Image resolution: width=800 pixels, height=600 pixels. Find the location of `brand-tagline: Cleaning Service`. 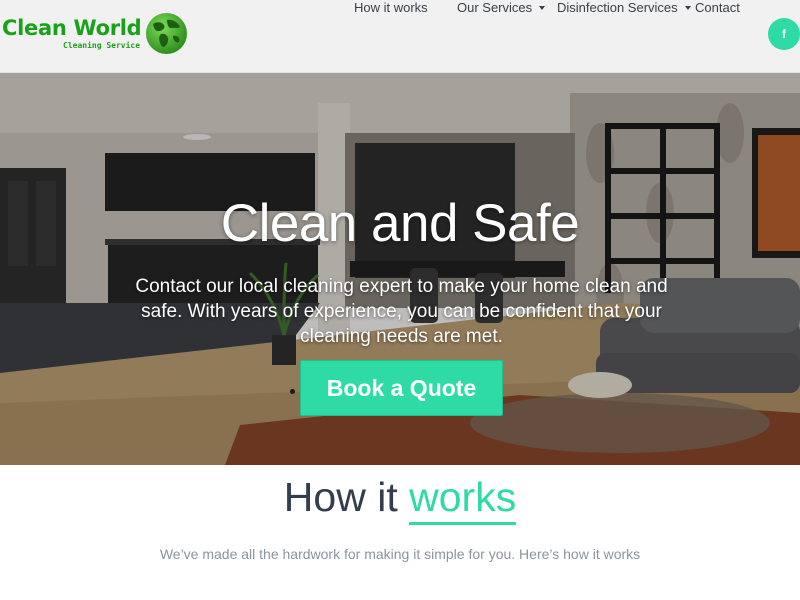

brand-tagline: Cleaning Service is located at coordinates (102, 45).